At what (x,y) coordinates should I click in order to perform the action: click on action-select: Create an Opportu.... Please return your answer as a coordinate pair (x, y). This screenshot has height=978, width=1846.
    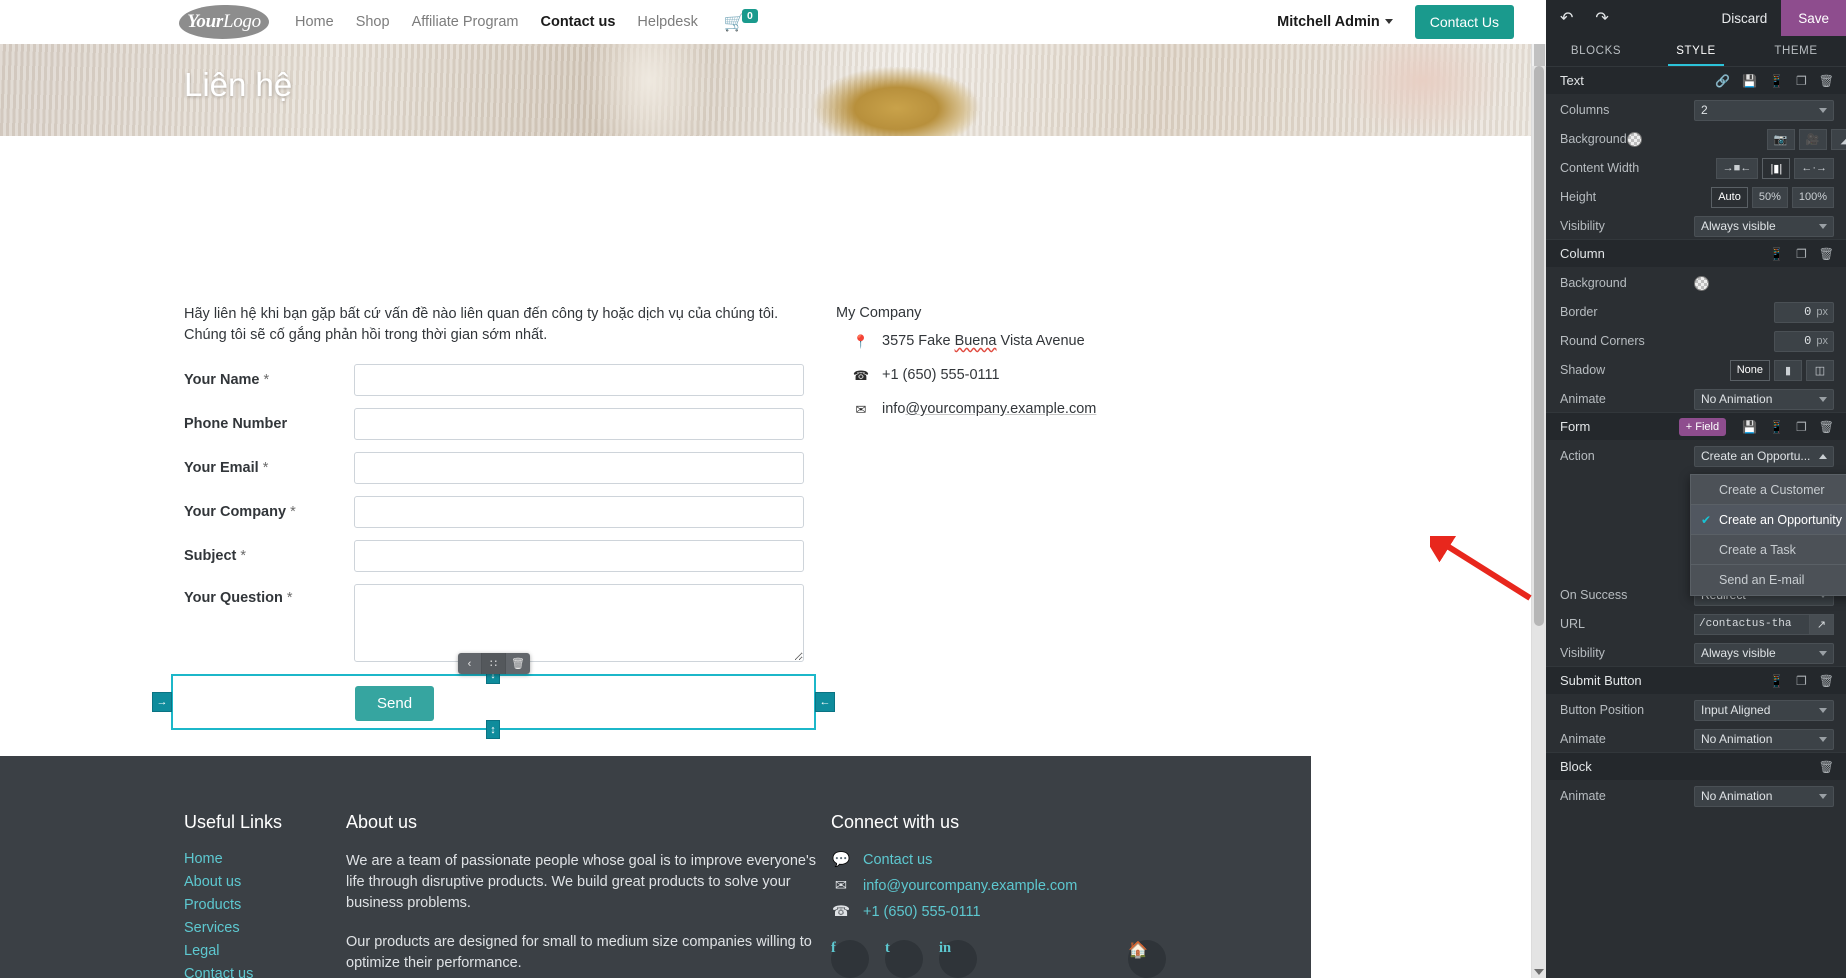
    Looking at the image, I should click on (1764, 456).